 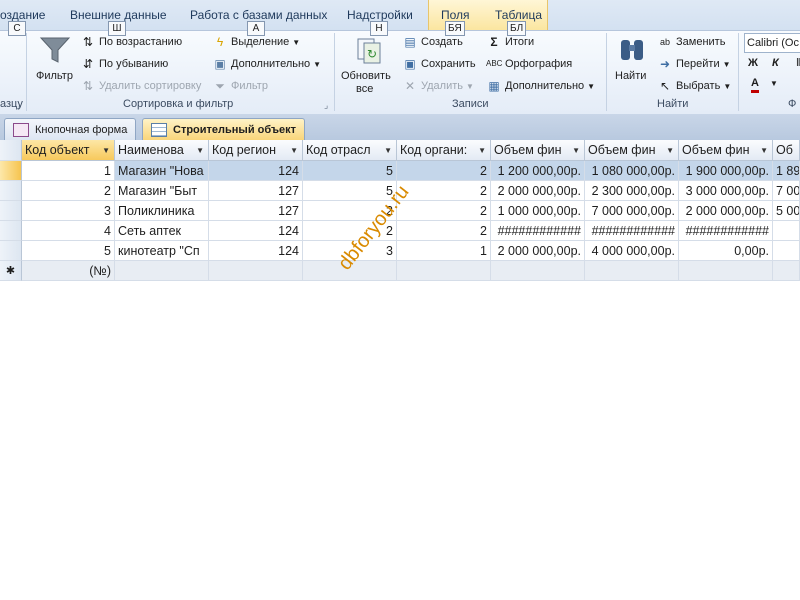 I want to click on table-cell: кинотеатр "Сп, so click(x=162, y=251).